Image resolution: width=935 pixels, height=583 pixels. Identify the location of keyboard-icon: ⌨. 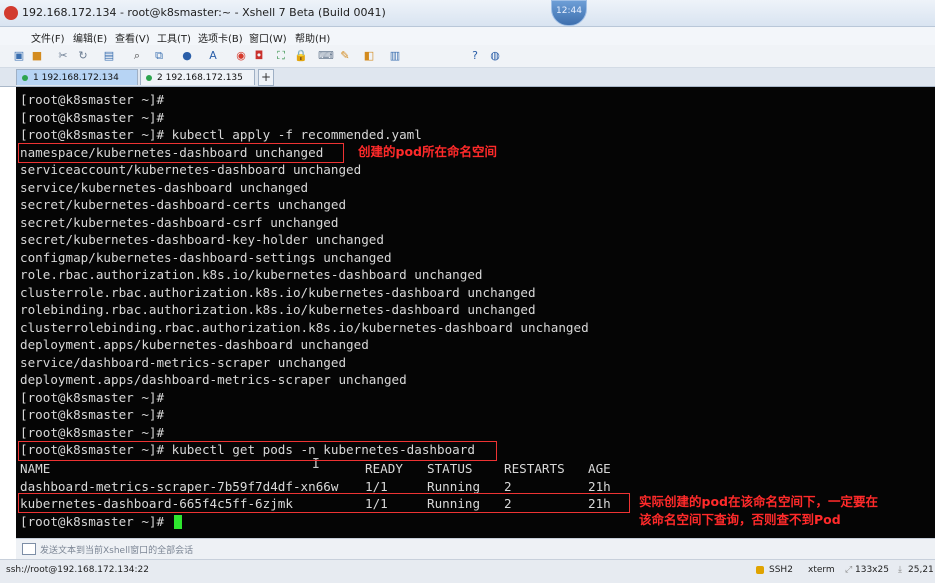
(326, 56).